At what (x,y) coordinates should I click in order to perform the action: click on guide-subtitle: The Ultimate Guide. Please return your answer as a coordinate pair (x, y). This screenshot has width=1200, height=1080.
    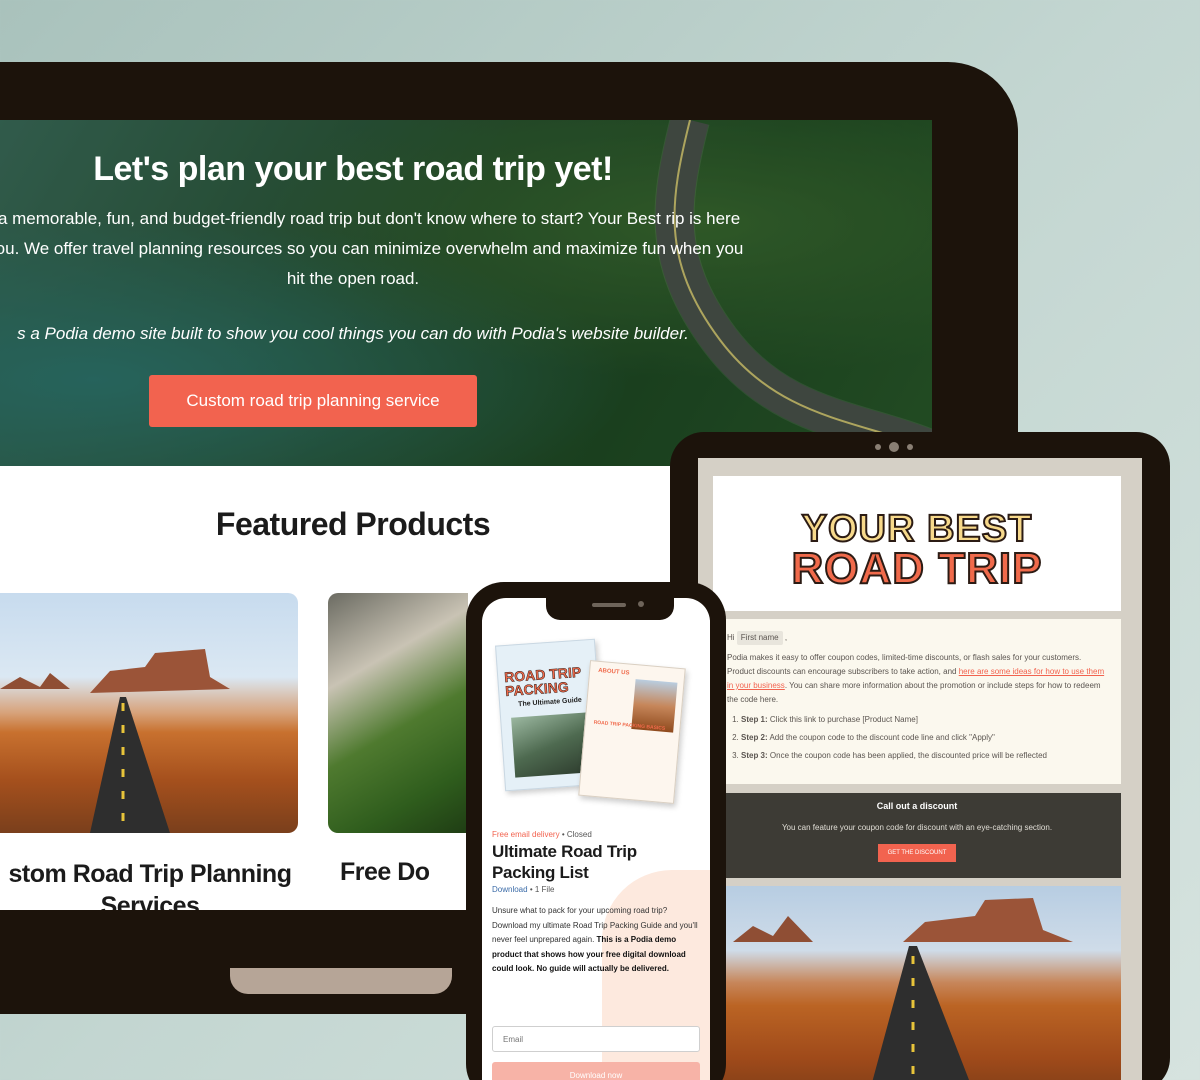
    Looking at the image, I should click on (550, 702).